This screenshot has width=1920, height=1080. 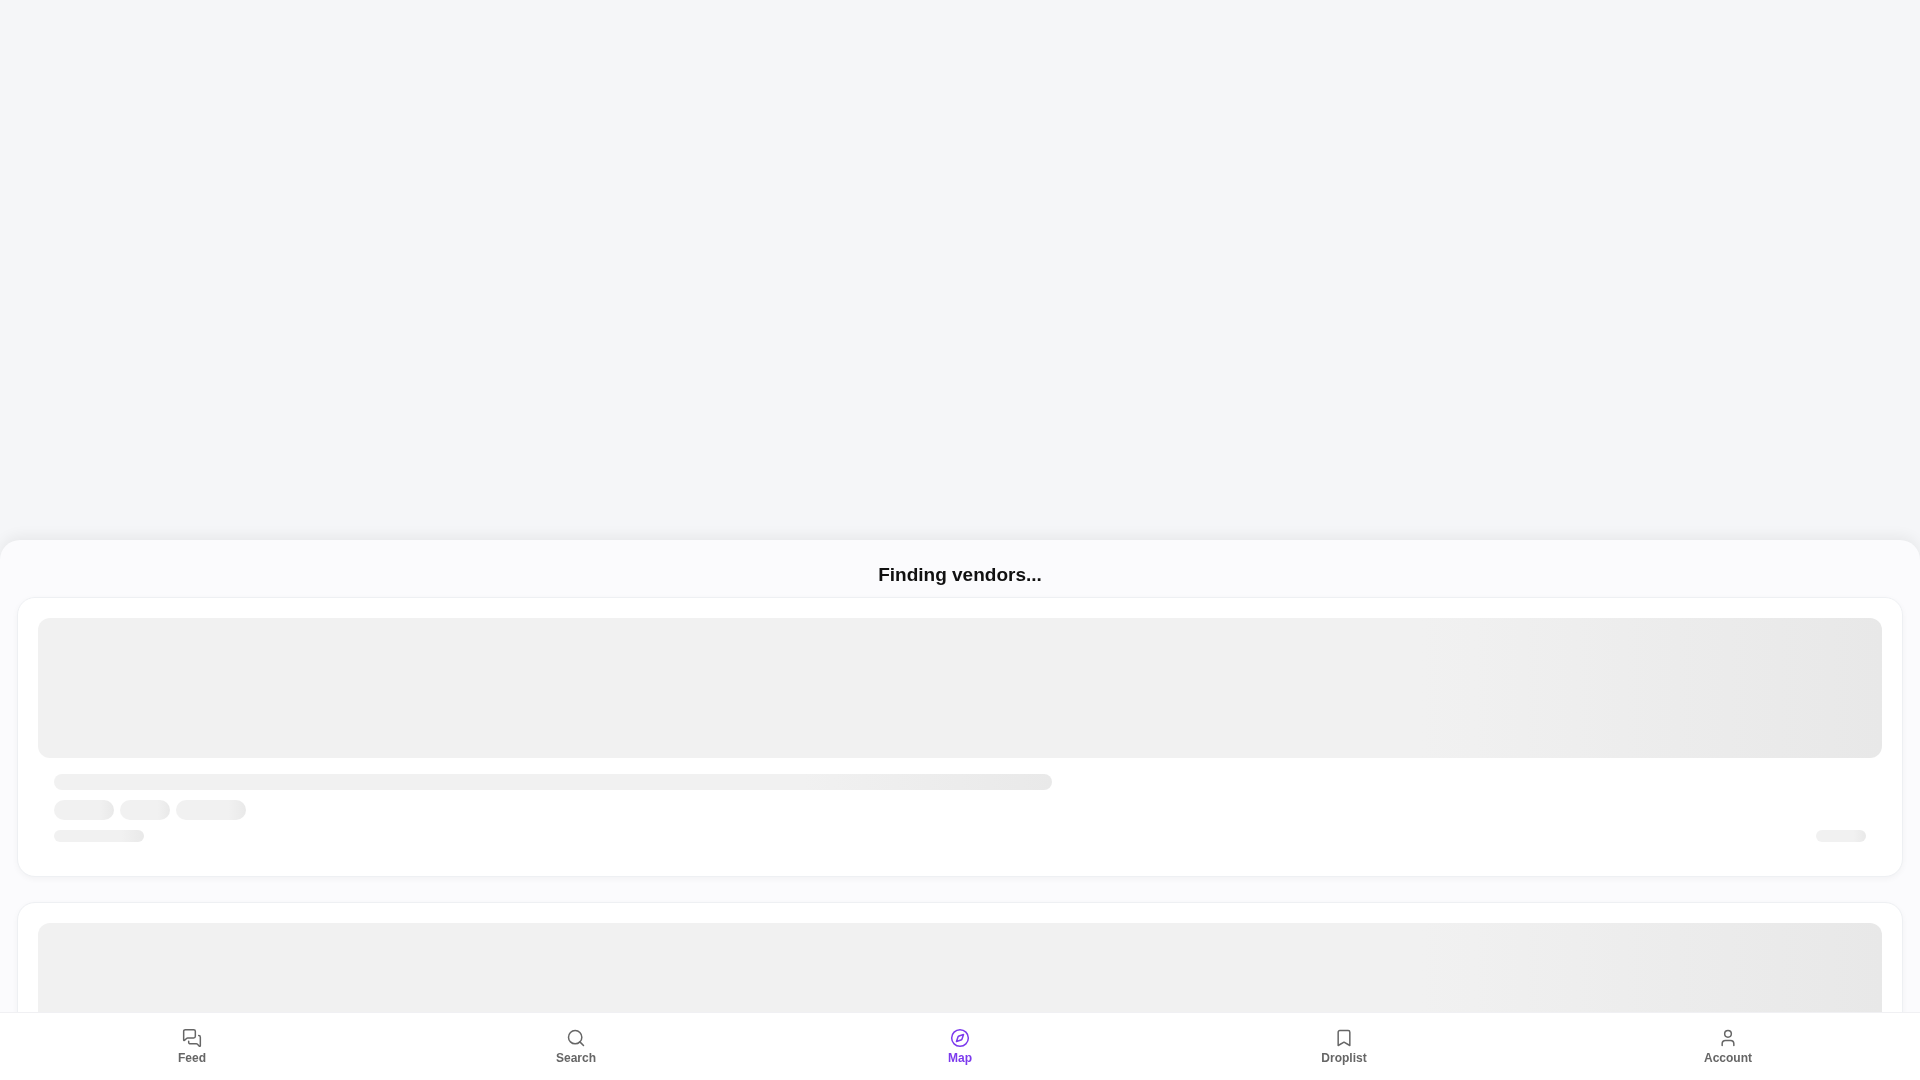 I want to click on tab: Search, so click(x=576, y=1046).